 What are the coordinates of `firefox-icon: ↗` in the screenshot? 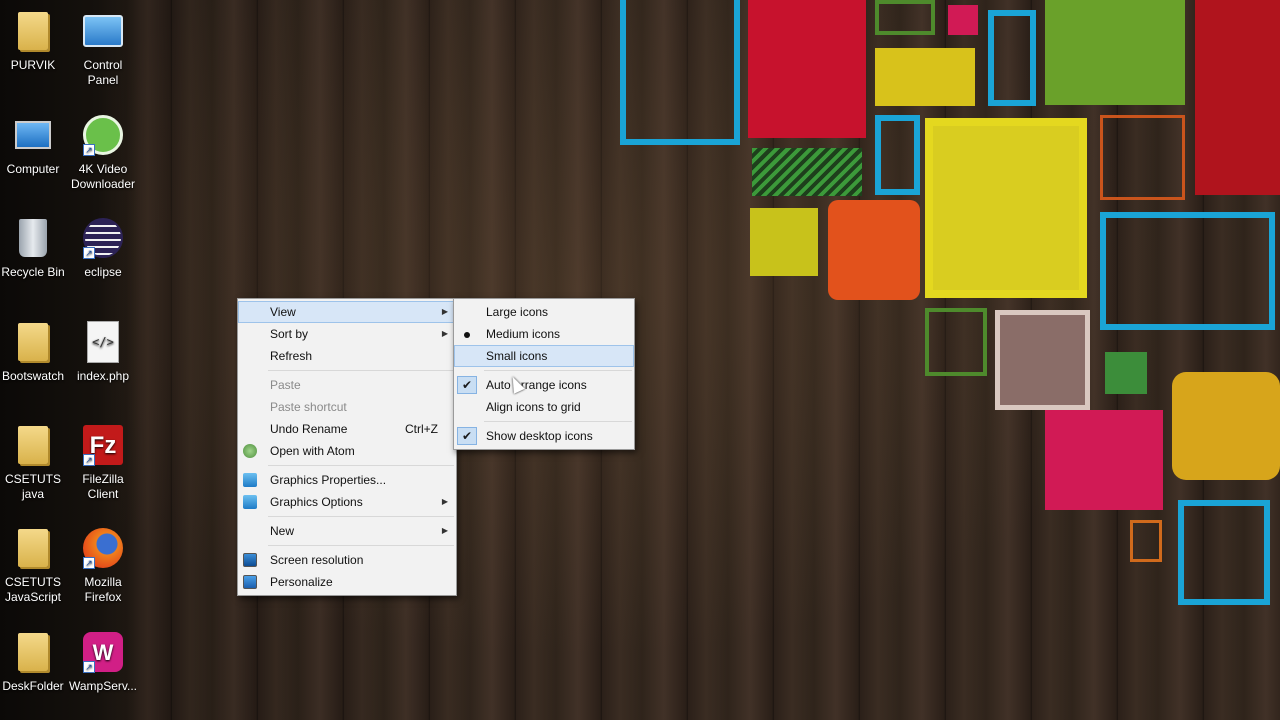 It's located at (103, 548).